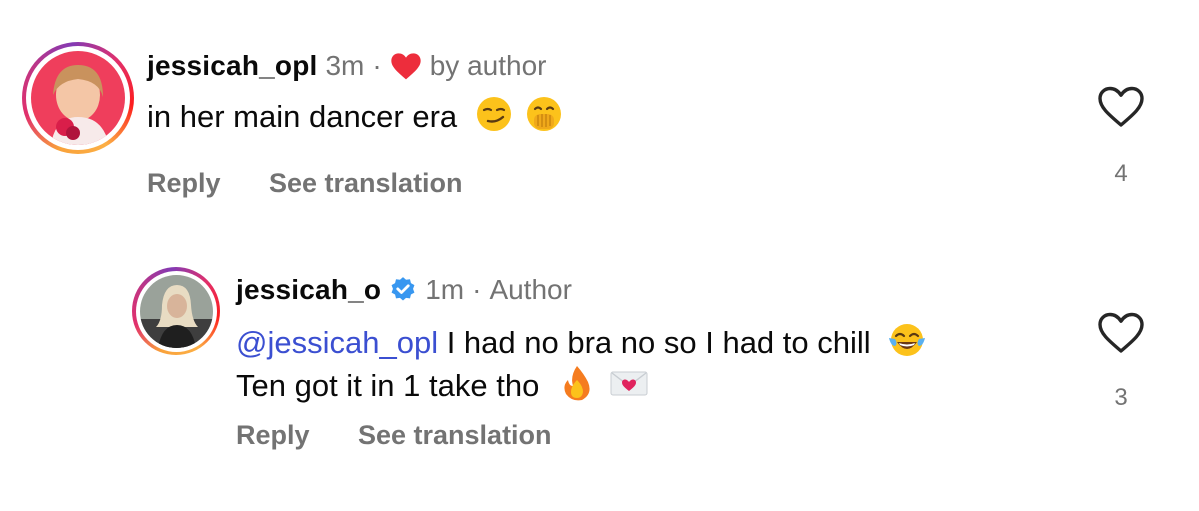 The width and height of the screenshot is (1199, 511). Describe the element at coordinates (337, 342) in the screenshot. I see `mention-link: @jessicah_opl` at that location.